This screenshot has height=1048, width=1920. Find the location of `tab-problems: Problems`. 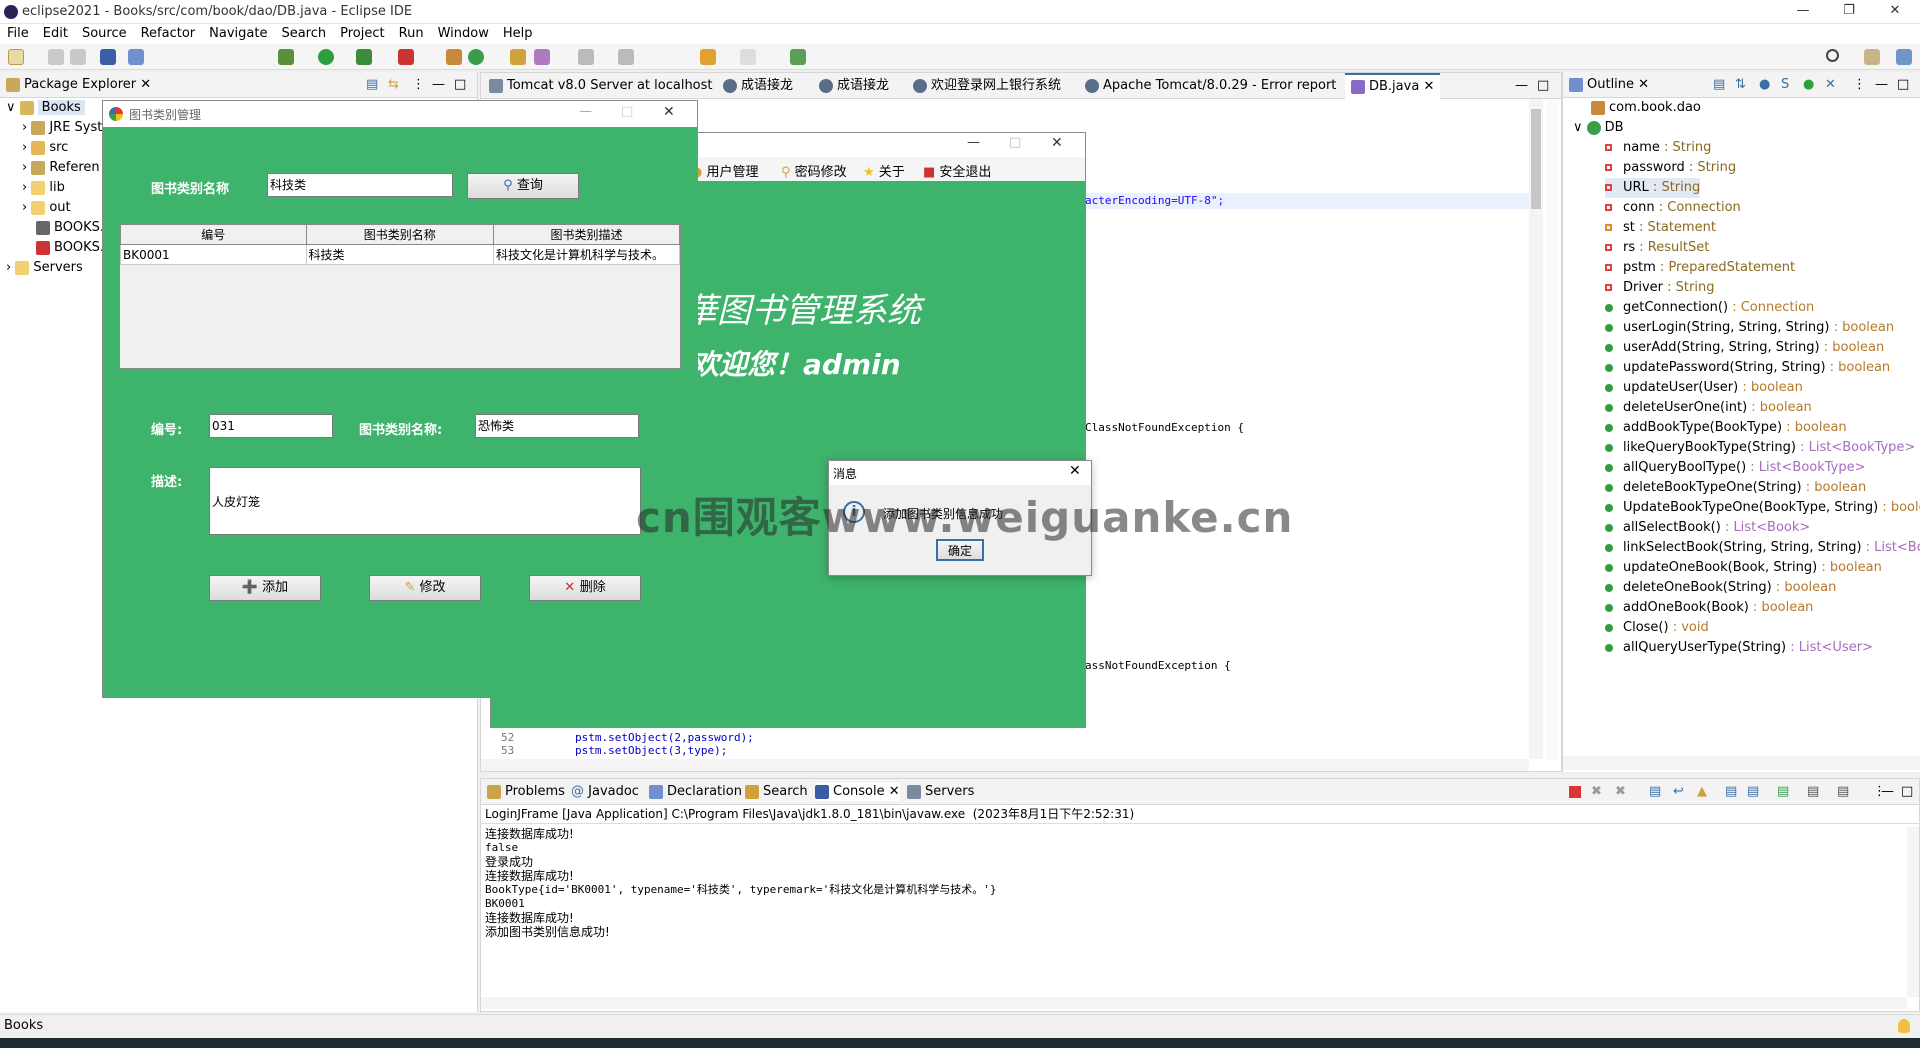

tab-problems: Problems is located at coordinates (526, 792).